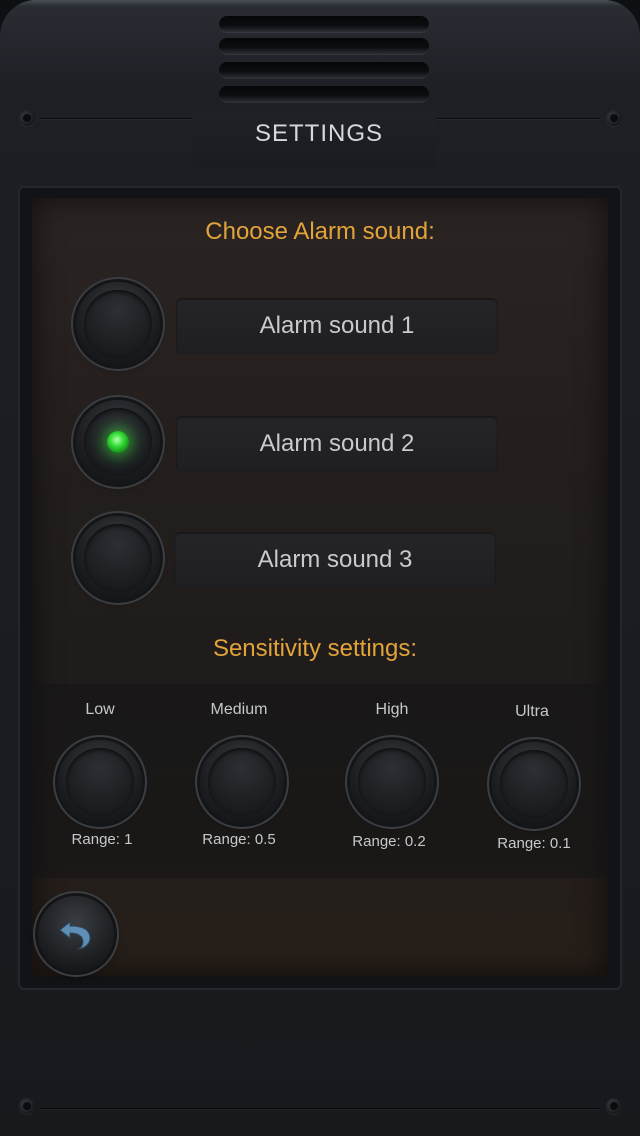 This screenshot has width=640, height=1136. I want to click on alarm-sound-1-radio, so click(118, 324).